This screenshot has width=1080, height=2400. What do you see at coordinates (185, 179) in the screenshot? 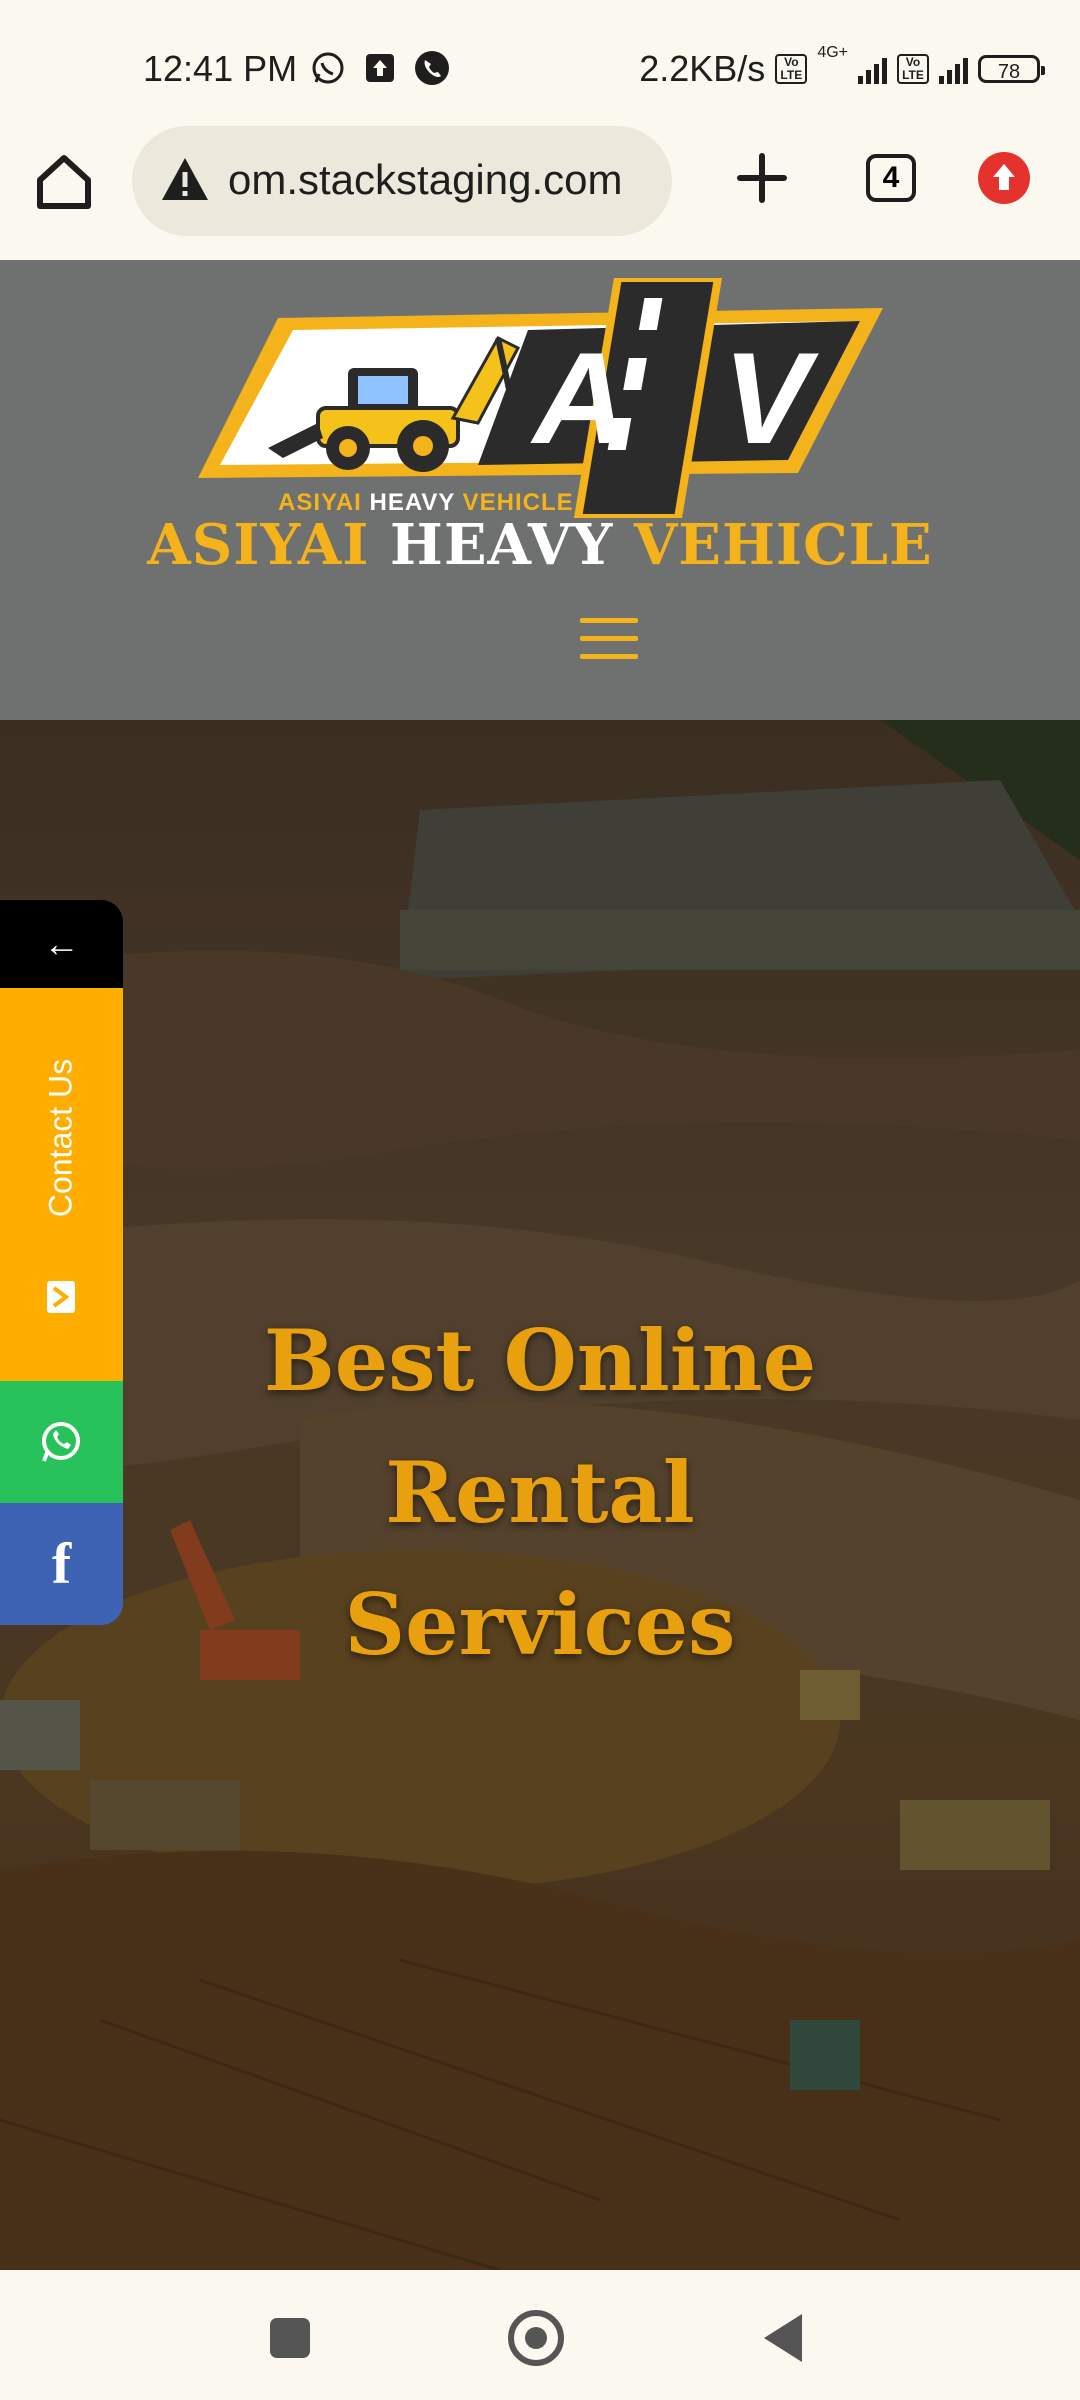
I see `warning-icon` at bounding box center [185, 179].